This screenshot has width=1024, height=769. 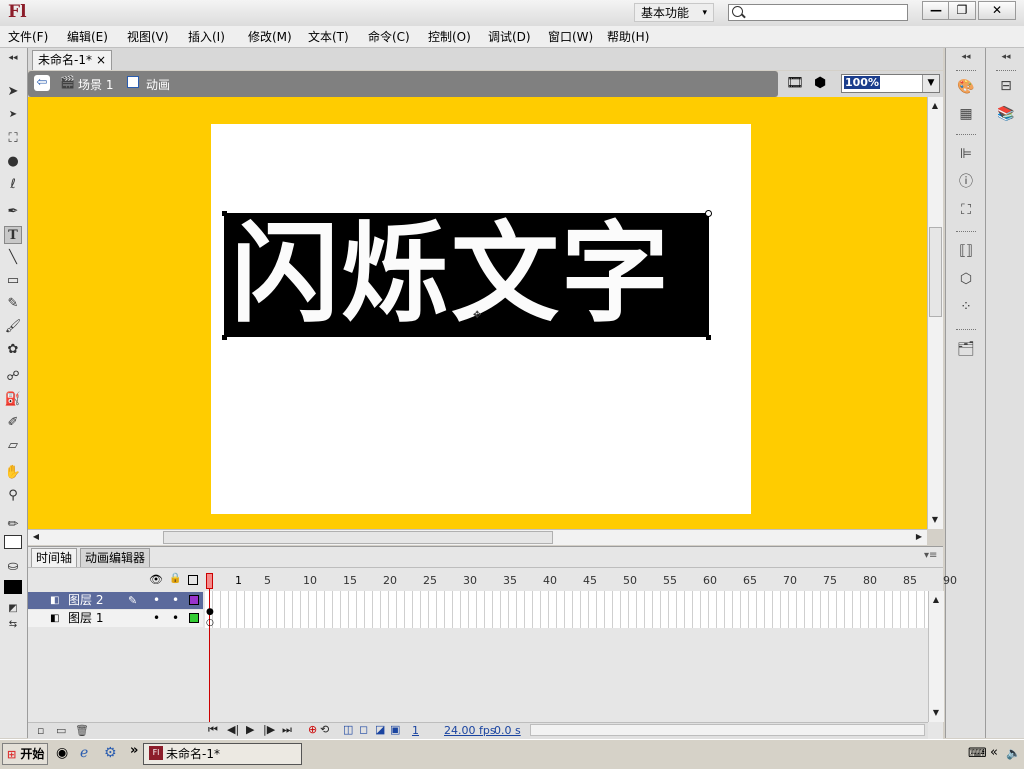 I want to click on edit-scene-icon: 🎞, so click(x=795, y=83).